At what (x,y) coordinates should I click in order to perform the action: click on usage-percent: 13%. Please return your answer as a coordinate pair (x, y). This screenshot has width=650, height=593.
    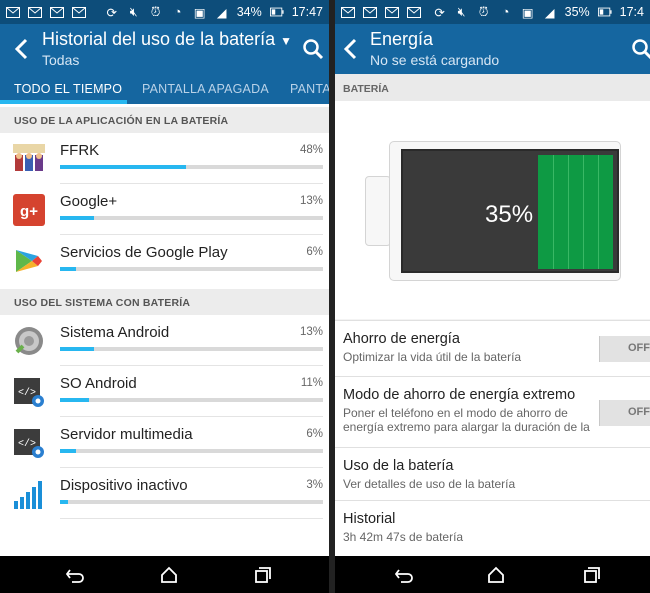
    Looking at the image, I should click on (311, 332).